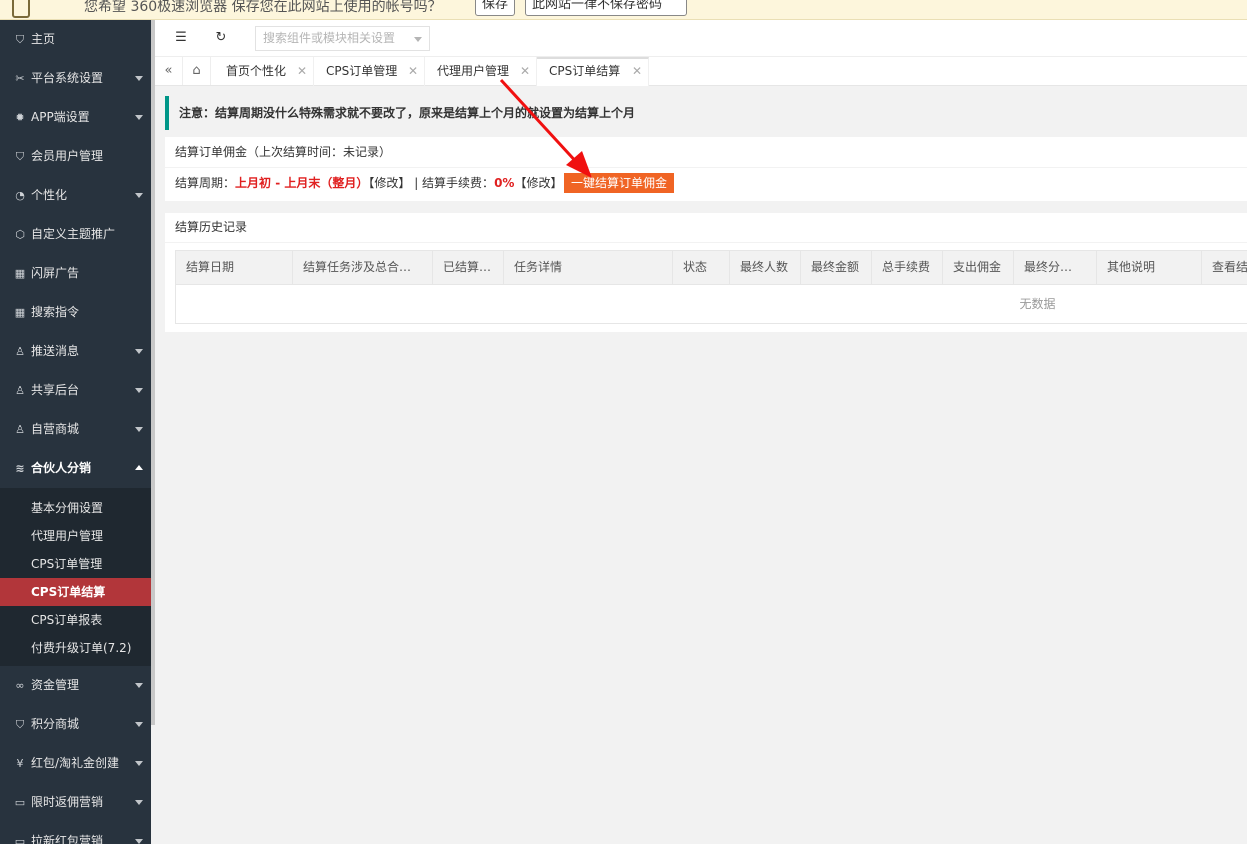 This screenshot has width=1247, height=844. Describe the element at coordinates (701, 38) in the screenshot. I see `top-toolbar: ☰ ↻ 搜索组件或模块相关设置` at that location.